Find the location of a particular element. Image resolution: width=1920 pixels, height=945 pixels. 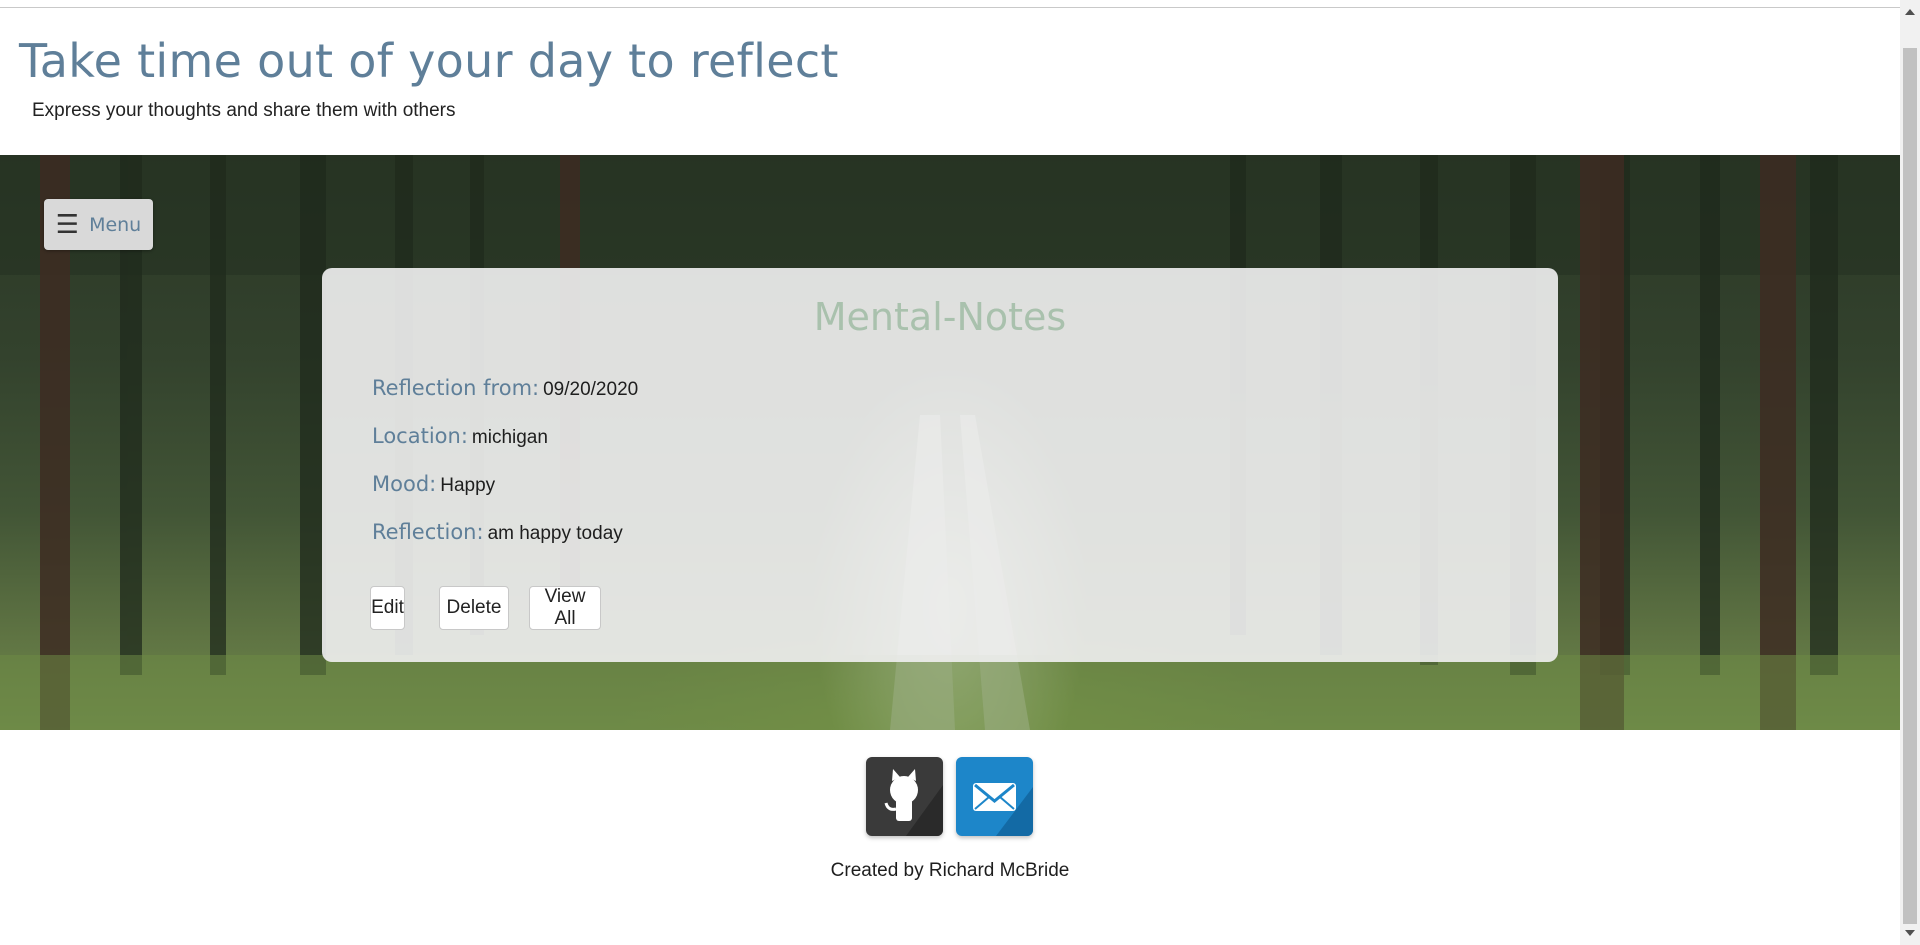

view-all-button: View All is located at coordinates (565, 608).